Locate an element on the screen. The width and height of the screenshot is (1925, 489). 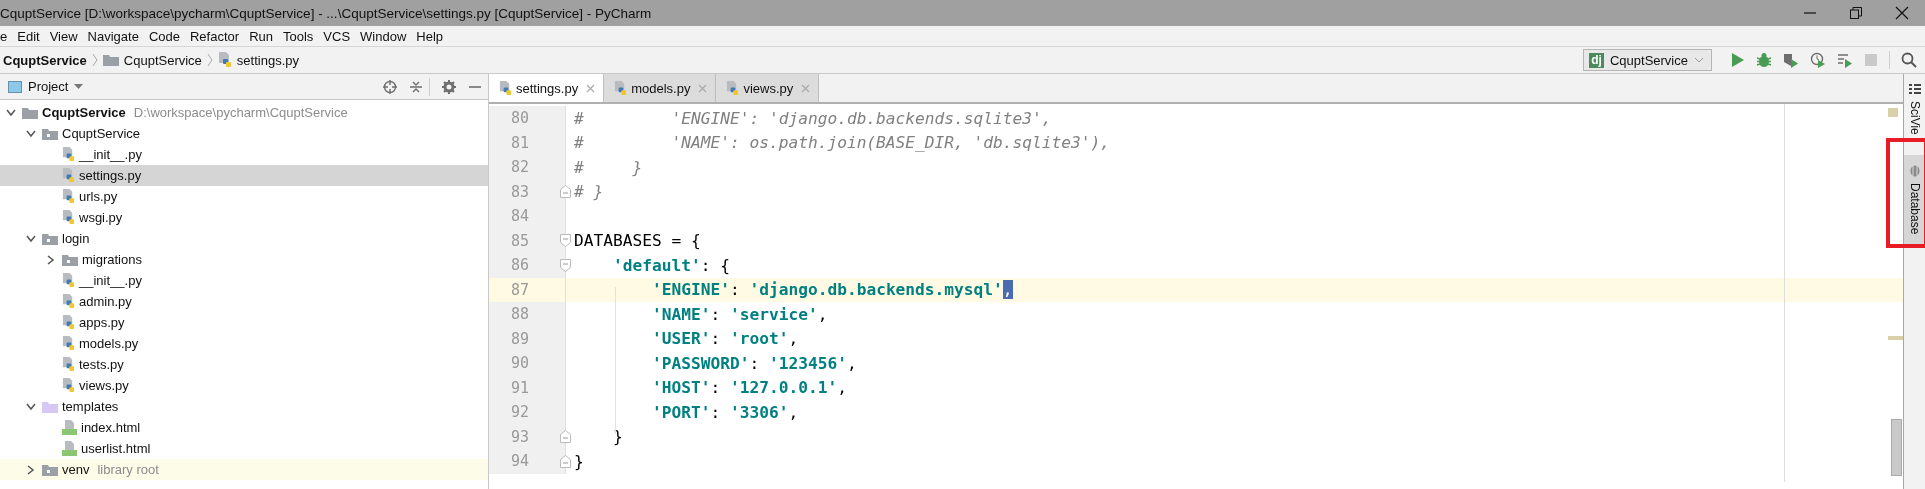
editor-tab: settings.py is located at coordinates (547, 88).